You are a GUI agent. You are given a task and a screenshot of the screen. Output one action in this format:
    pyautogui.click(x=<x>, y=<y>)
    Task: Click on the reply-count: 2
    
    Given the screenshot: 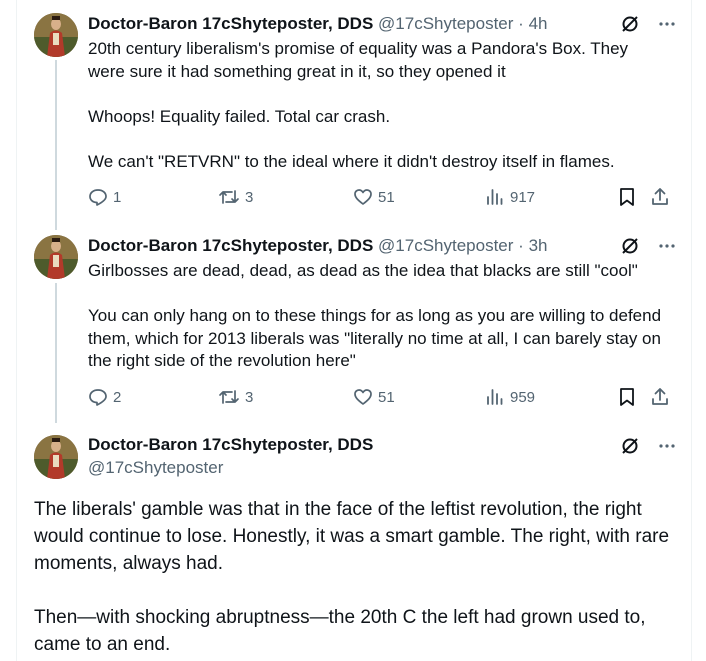 What is the action you would take?
    pyautogui.click(x=117, y=397)
    